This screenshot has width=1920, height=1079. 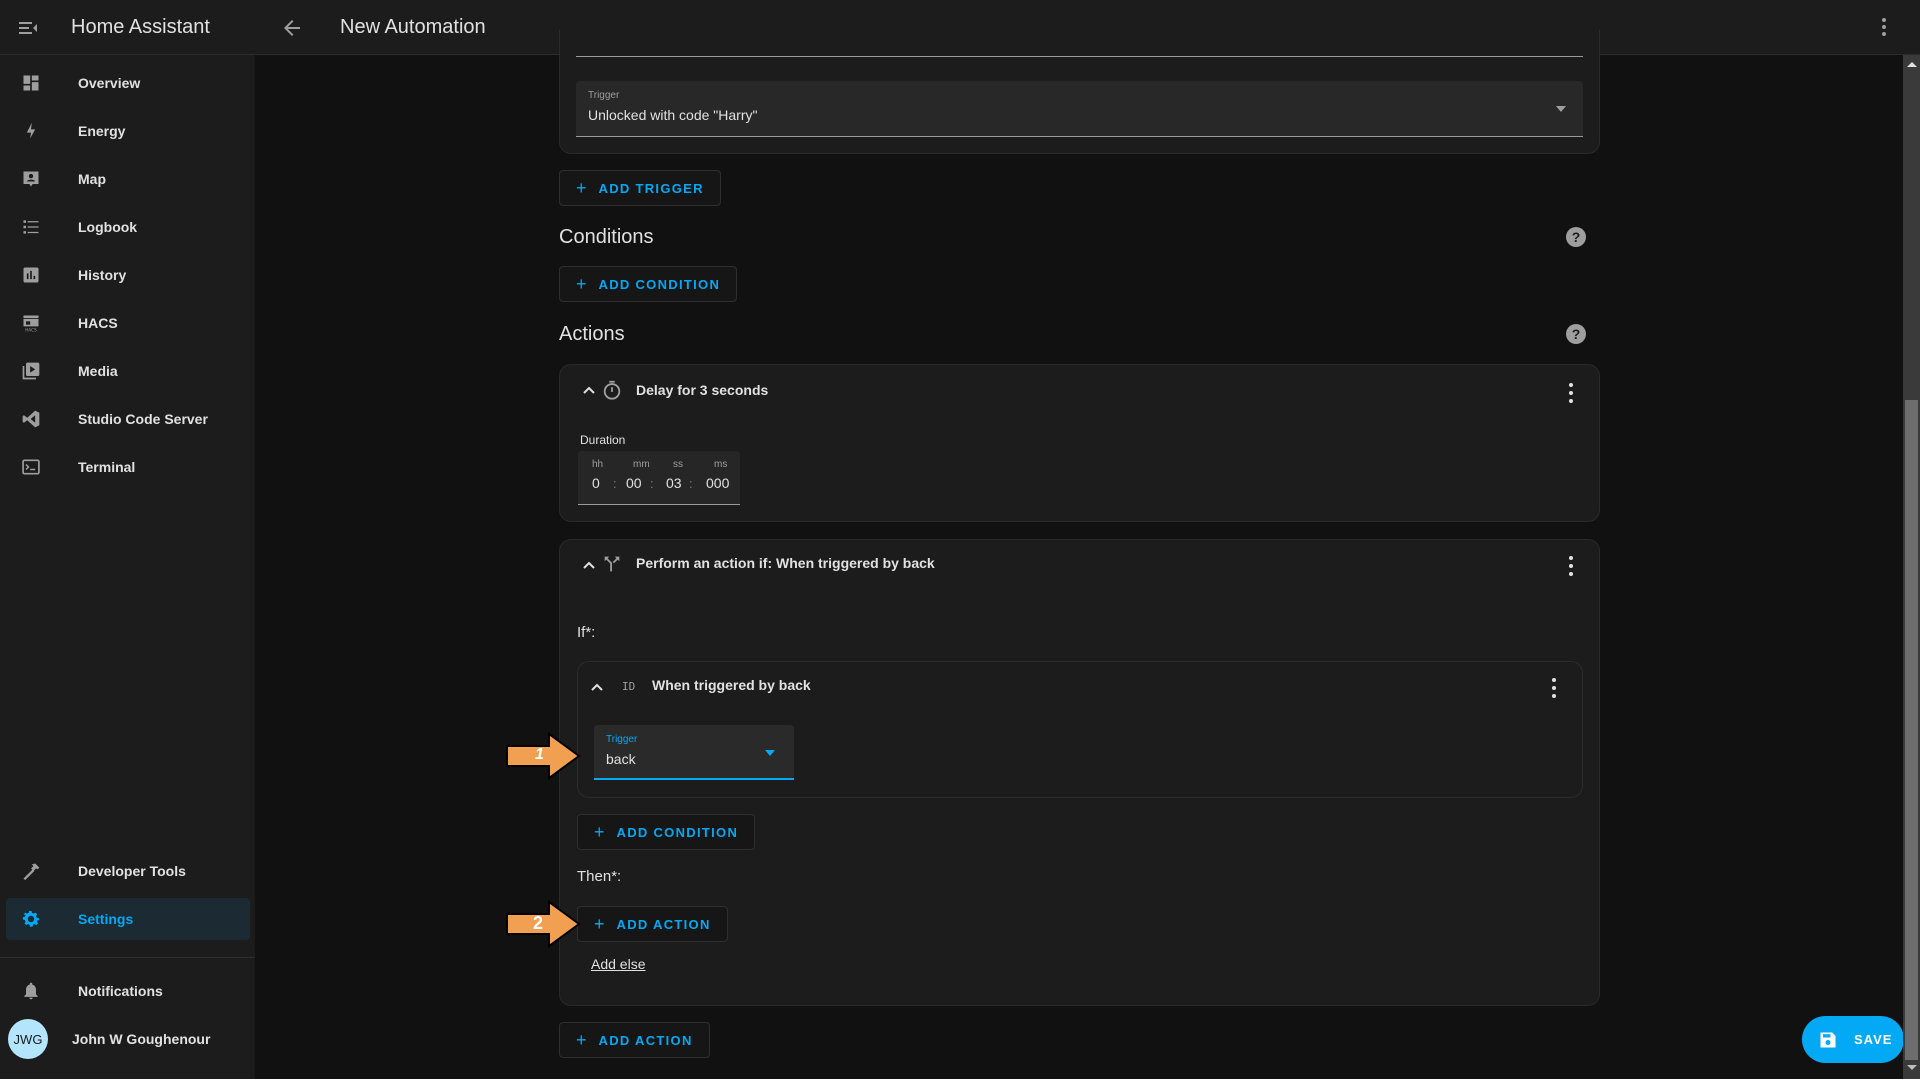 I want to click on sidebar-item-notifications: Notifications, so click(x=128, y=991).